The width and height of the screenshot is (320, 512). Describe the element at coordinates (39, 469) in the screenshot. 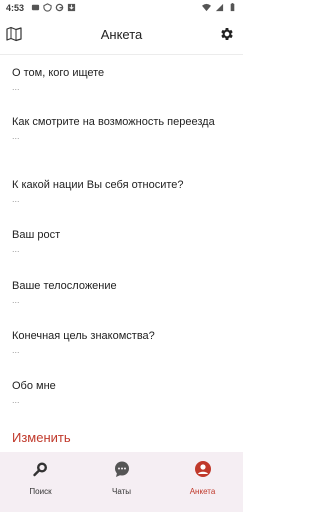

I see `search-icon` at that location.